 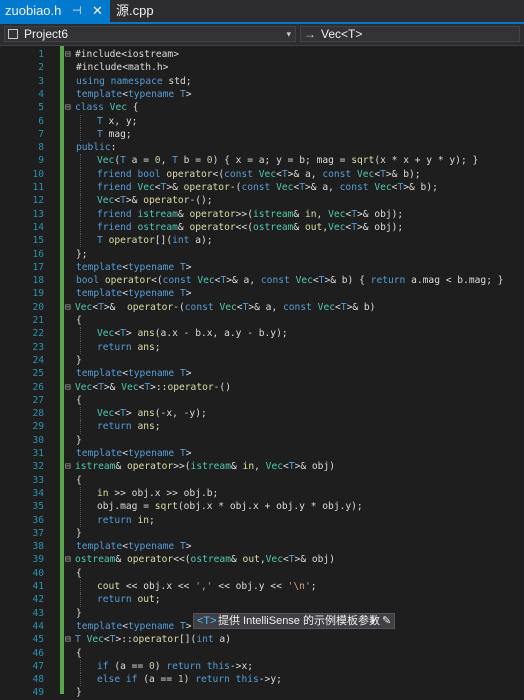 I want to click on code-line: 41 cout << obj.x << ',' << obj.y << '\n';, so click(x=262, y=587).